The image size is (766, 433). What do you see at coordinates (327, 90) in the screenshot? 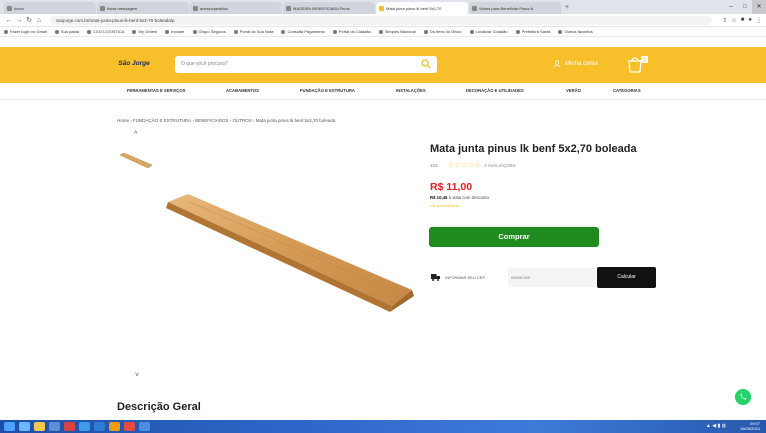
I see `menu-item-fundacao: FUNDAÇÃO E ESTRUTURA` at bounding box center [327, 90].